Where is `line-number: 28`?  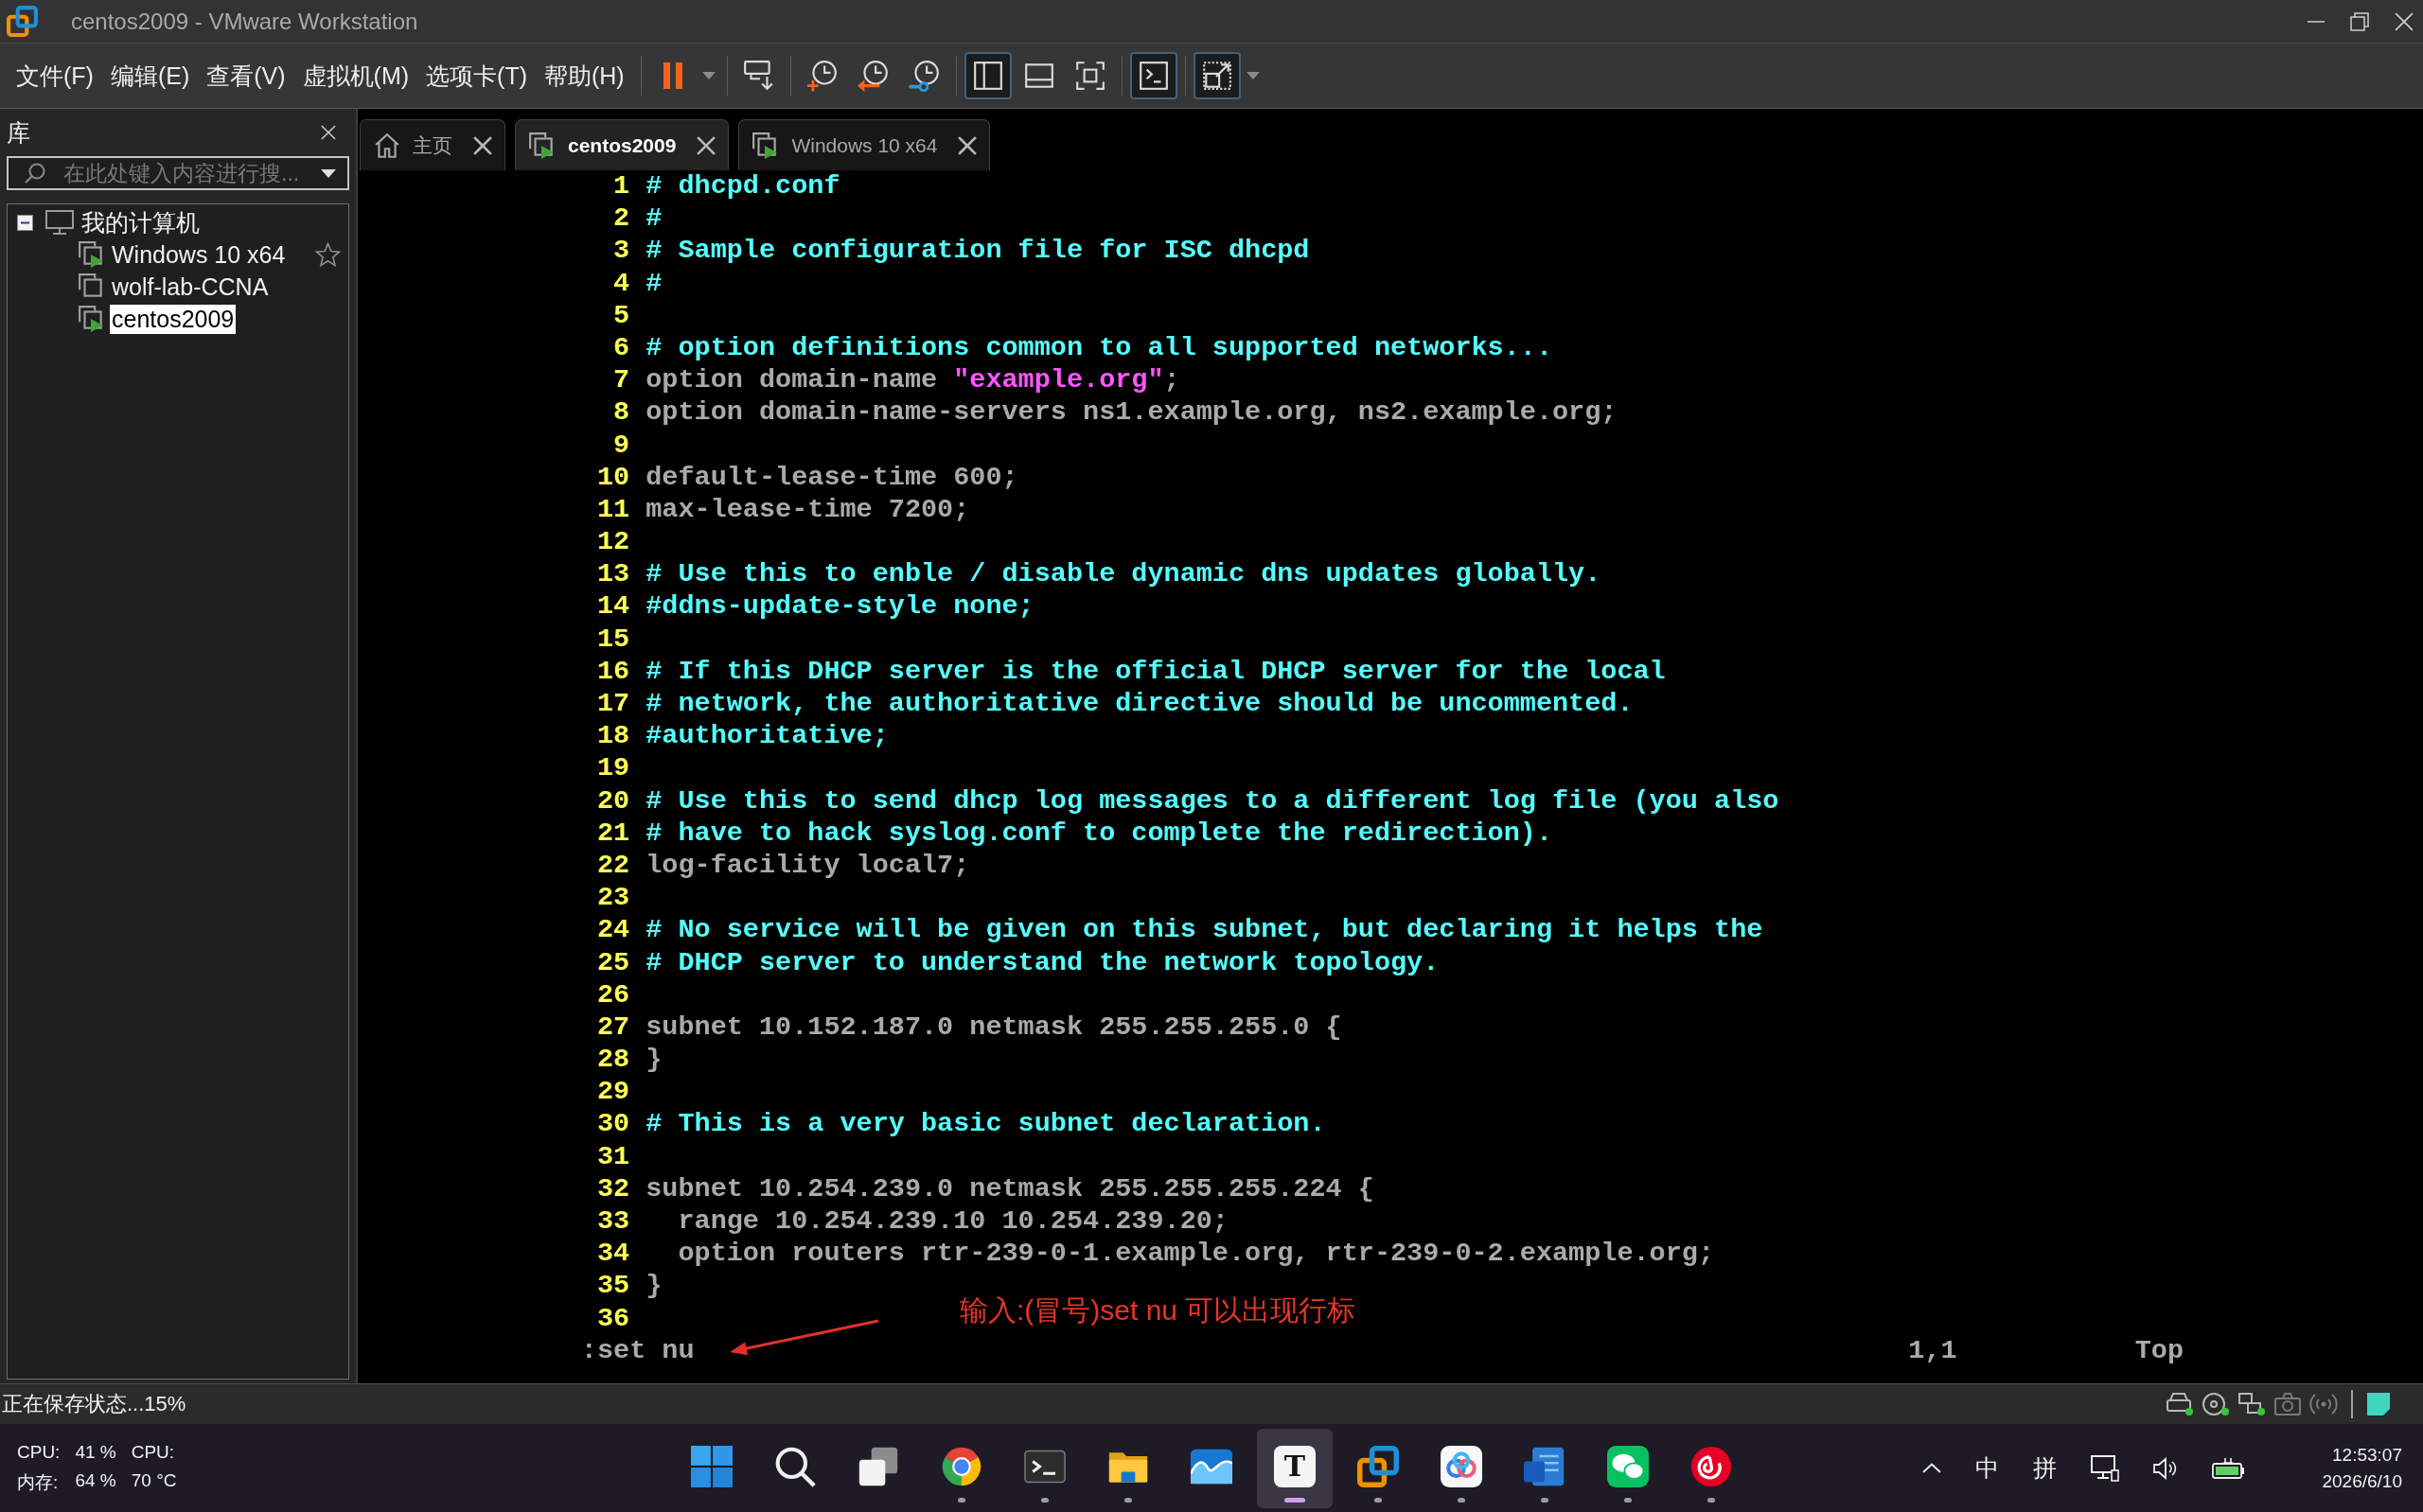 line-number: 28 is located at coordinates (613, 1060).